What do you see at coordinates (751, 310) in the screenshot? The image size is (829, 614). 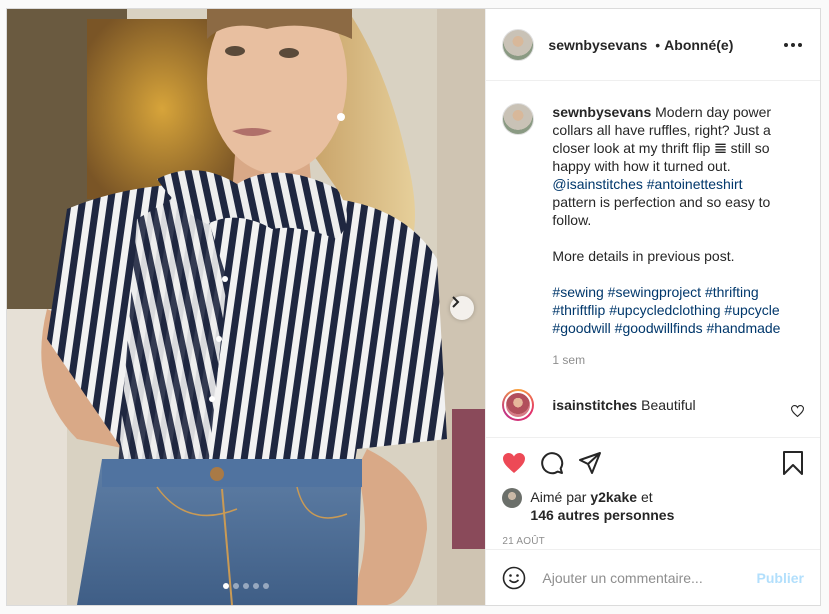 I see `hashtag-link: #upcycle` at bounding box center [751, 310].